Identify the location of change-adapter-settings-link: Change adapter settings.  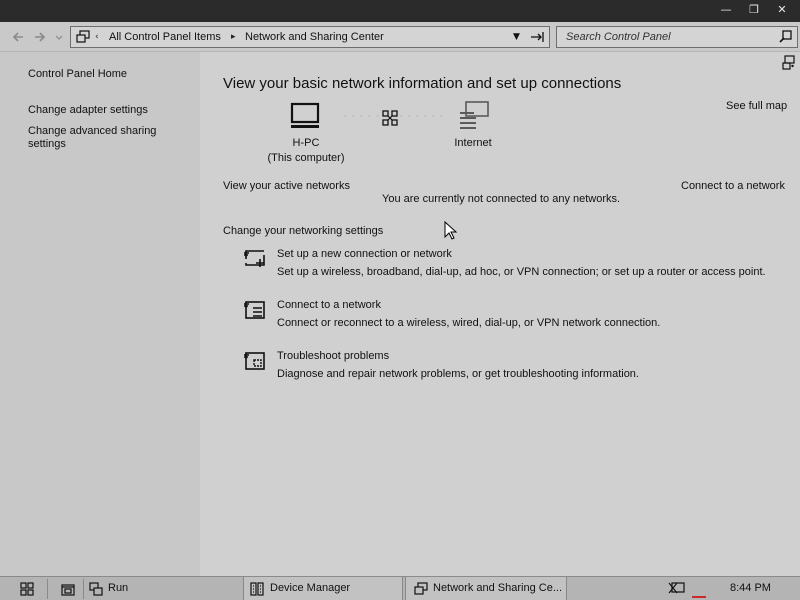
(108, 110).